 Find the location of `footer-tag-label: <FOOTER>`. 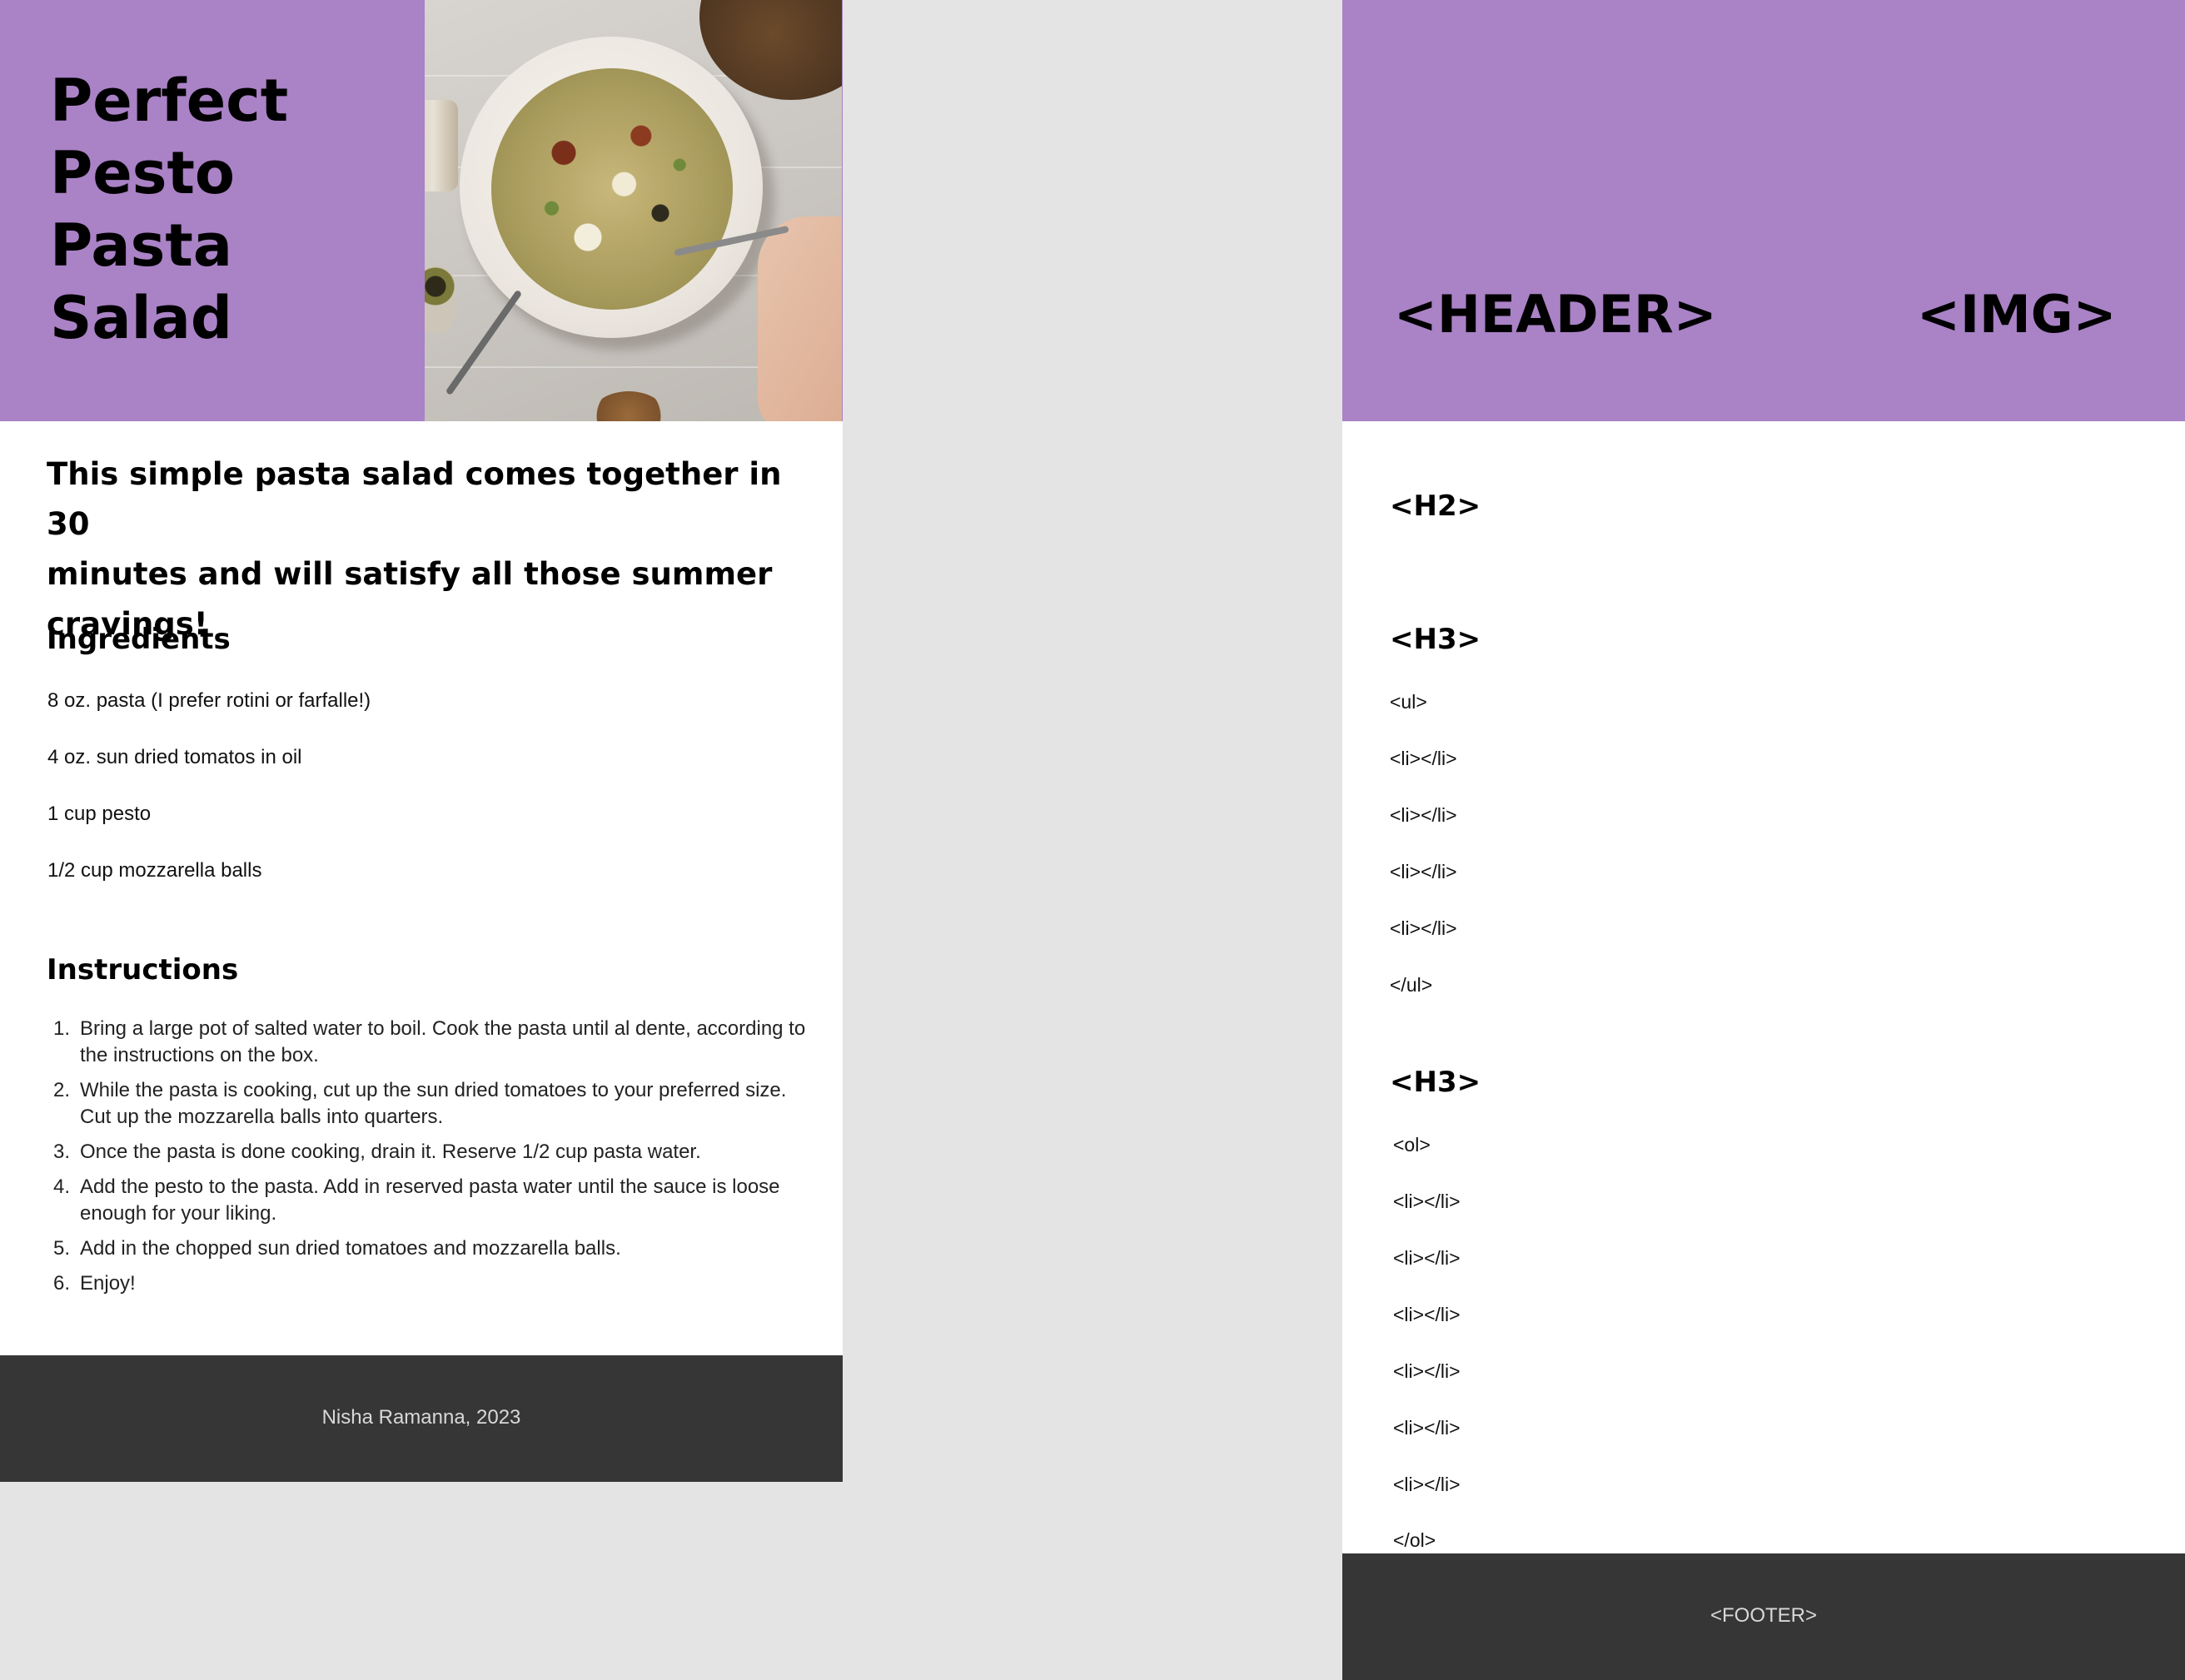

footer-tag-label: <FOOTER> is located at coordinates (1764, 1615).